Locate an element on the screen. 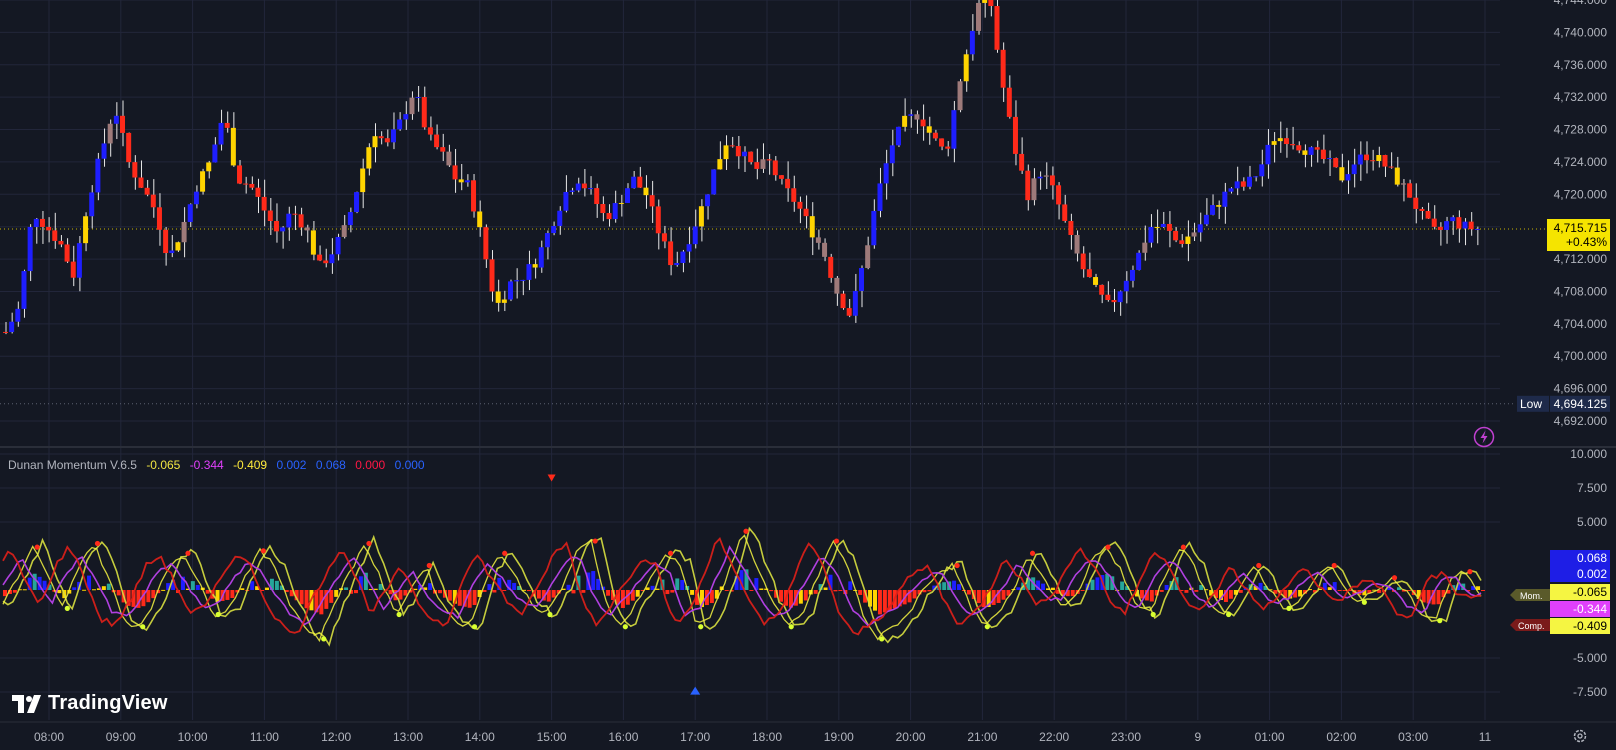 This screenshot has width=1616, height=750. gear-icon is located at coordinates (1580, 736).